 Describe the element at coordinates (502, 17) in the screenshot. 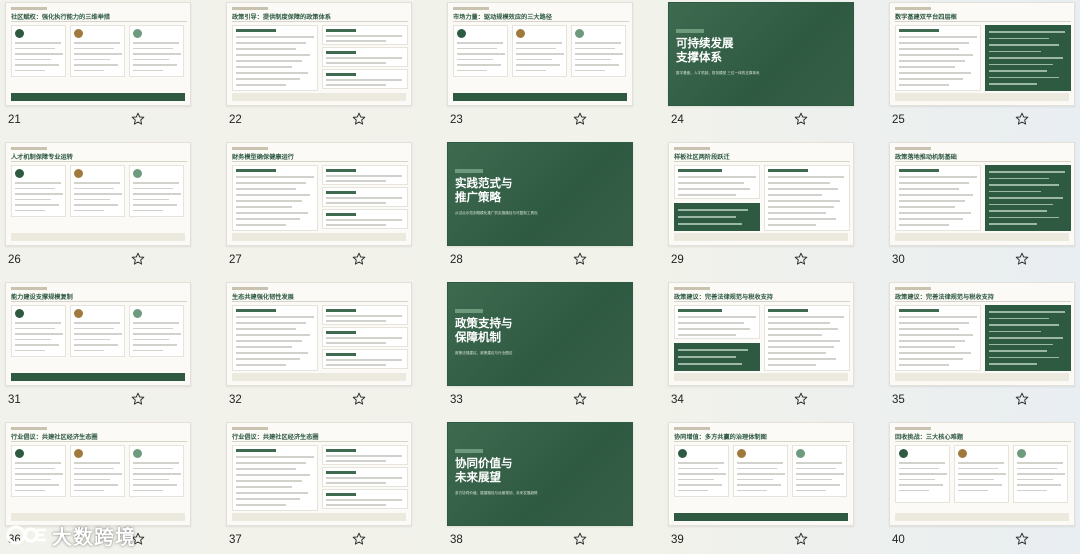

I see `slide-title: 市场力量：驱动规模效应的三大路径` at that location.